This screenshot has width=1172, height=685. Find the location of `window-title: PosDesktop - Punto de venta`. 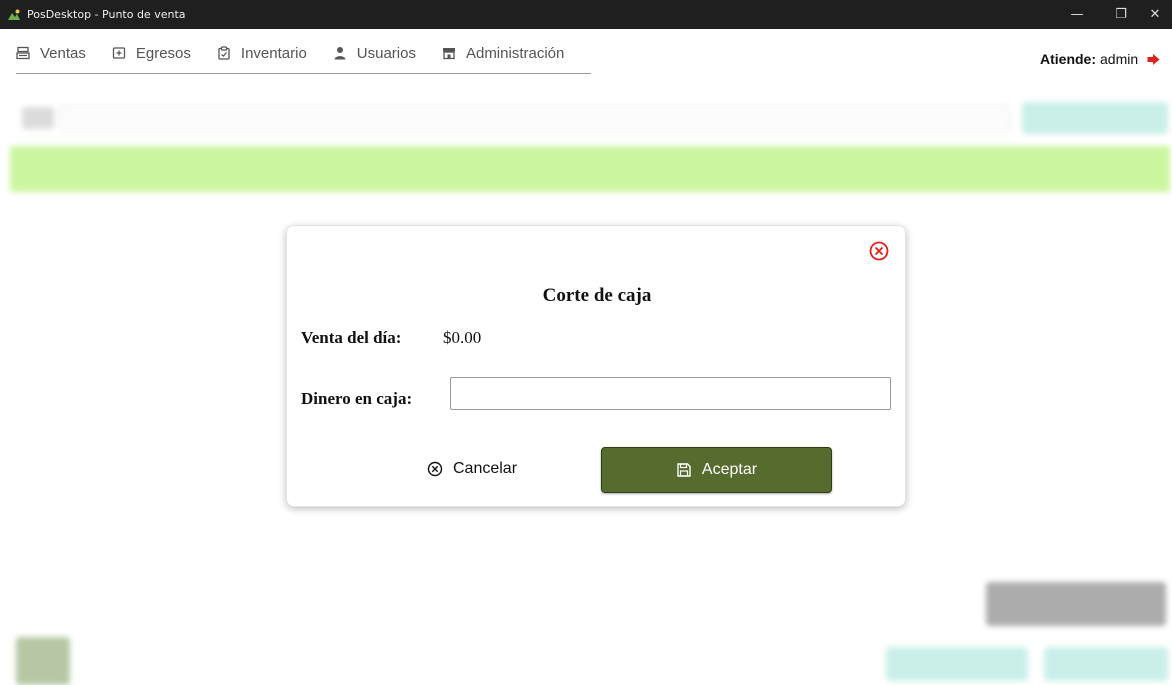

window-title: PosDesktop - Punto de venta is located at coordinates (106, 14).